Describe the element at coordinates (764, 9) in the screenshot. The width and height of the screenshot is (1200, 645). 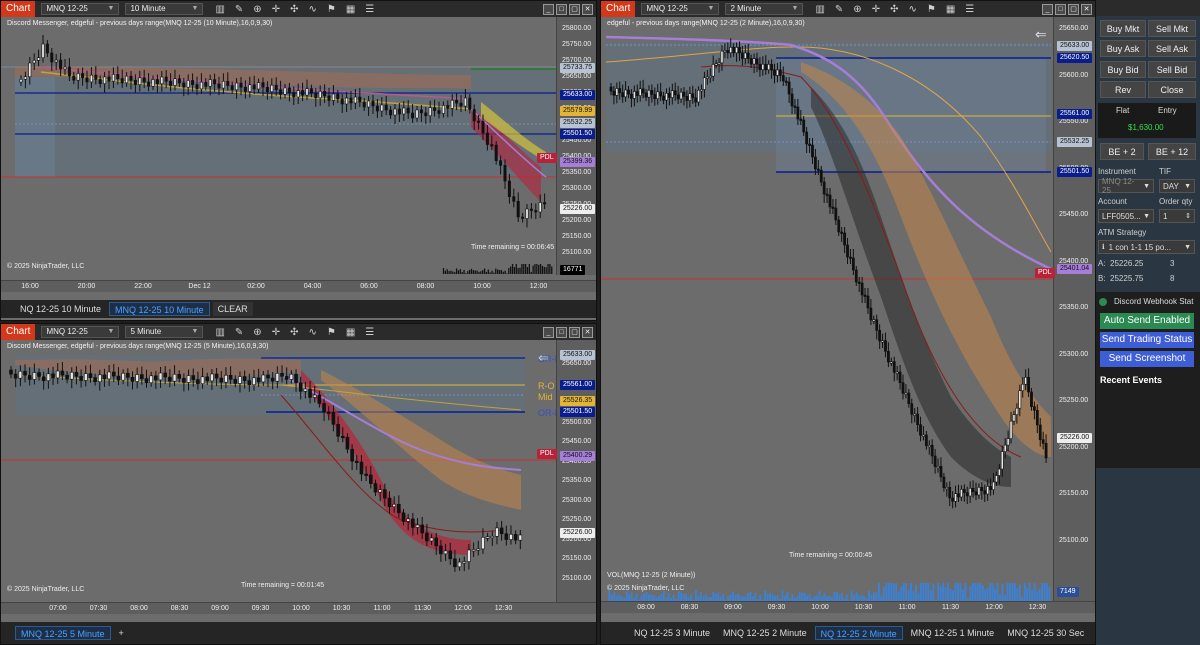
I see `interval-selector: 2 Minute ▼` at that location.